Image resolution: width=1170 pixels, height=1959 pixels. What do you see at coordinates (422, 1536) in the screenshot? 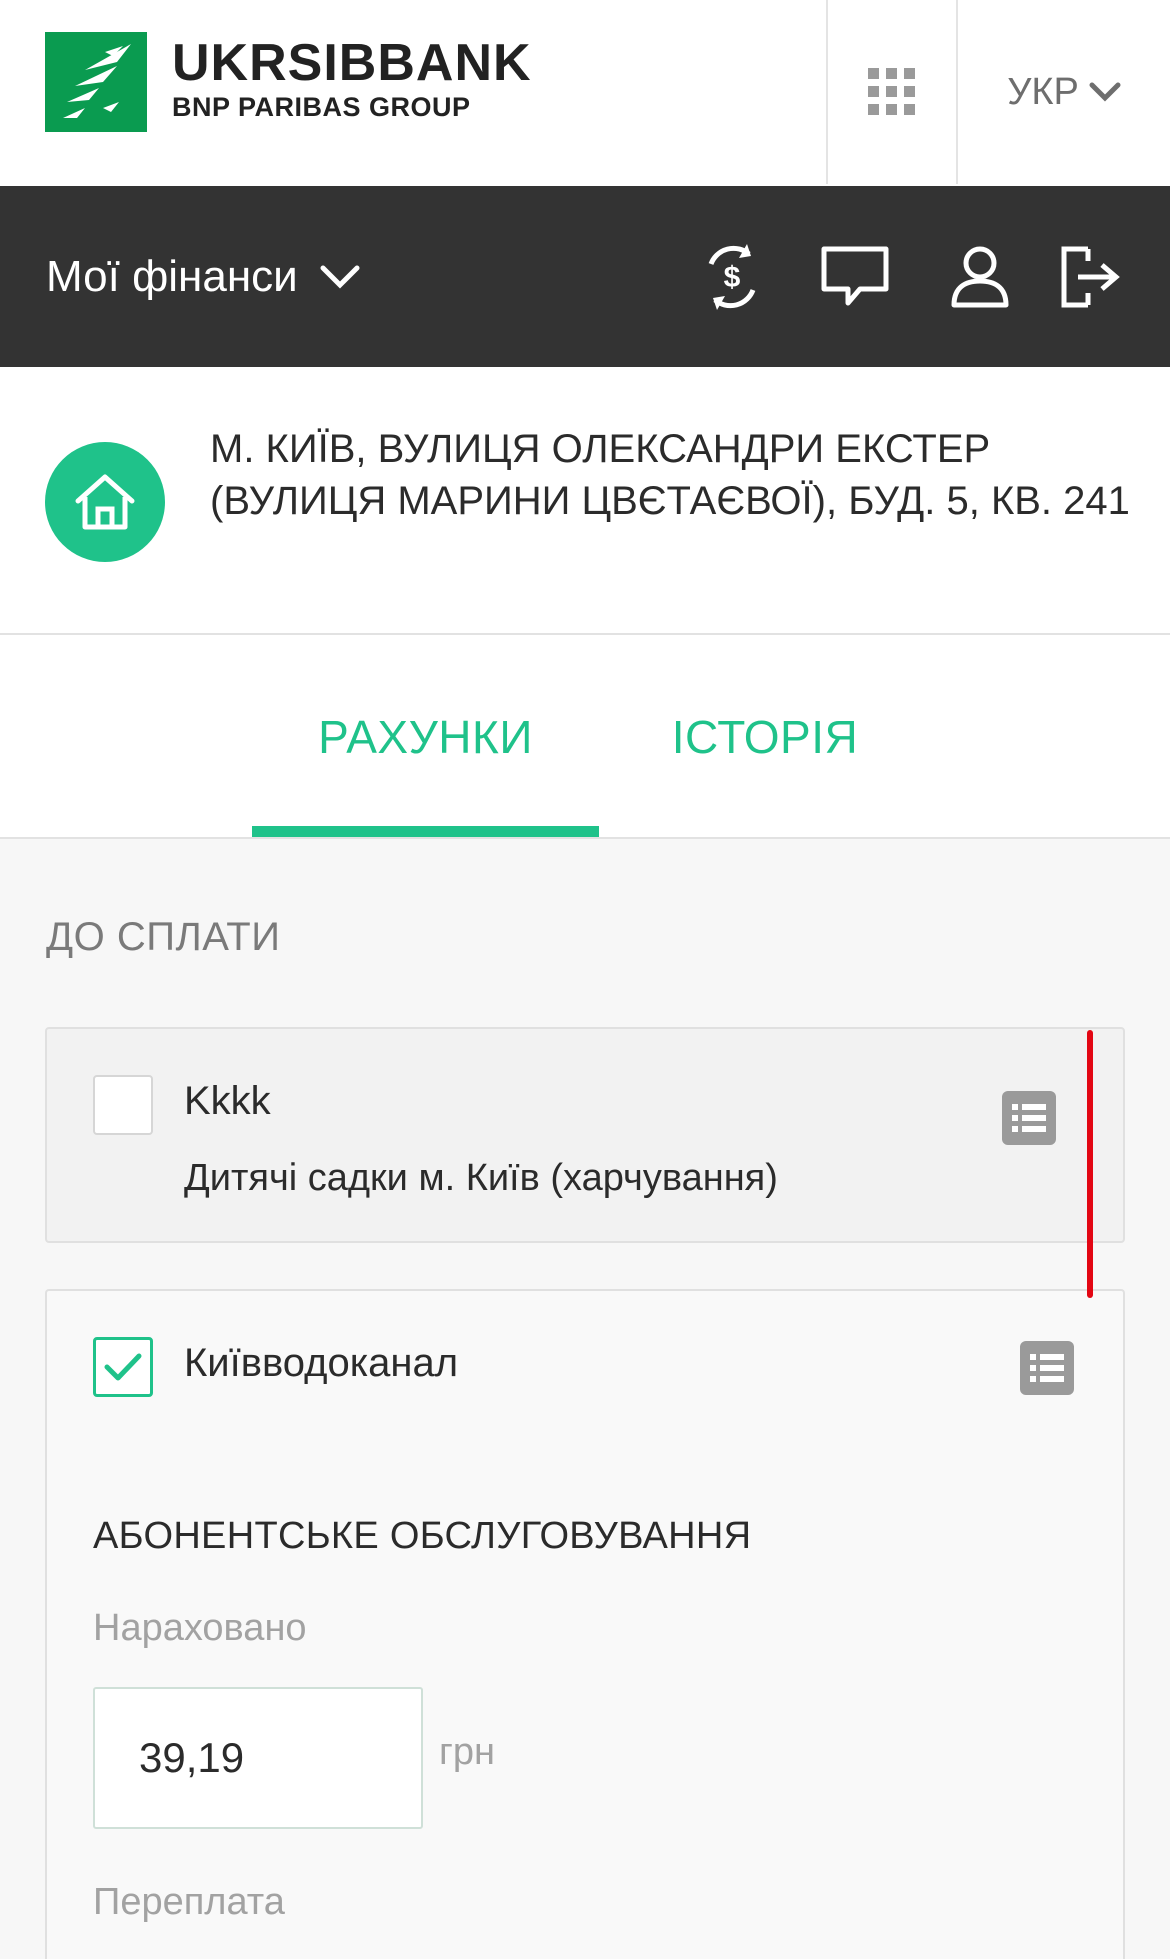
I see `service-title: АБОНЕНТСЬКЕ ОБСЛУГОВУВАННЯ` at bounding box center [422, 1536].